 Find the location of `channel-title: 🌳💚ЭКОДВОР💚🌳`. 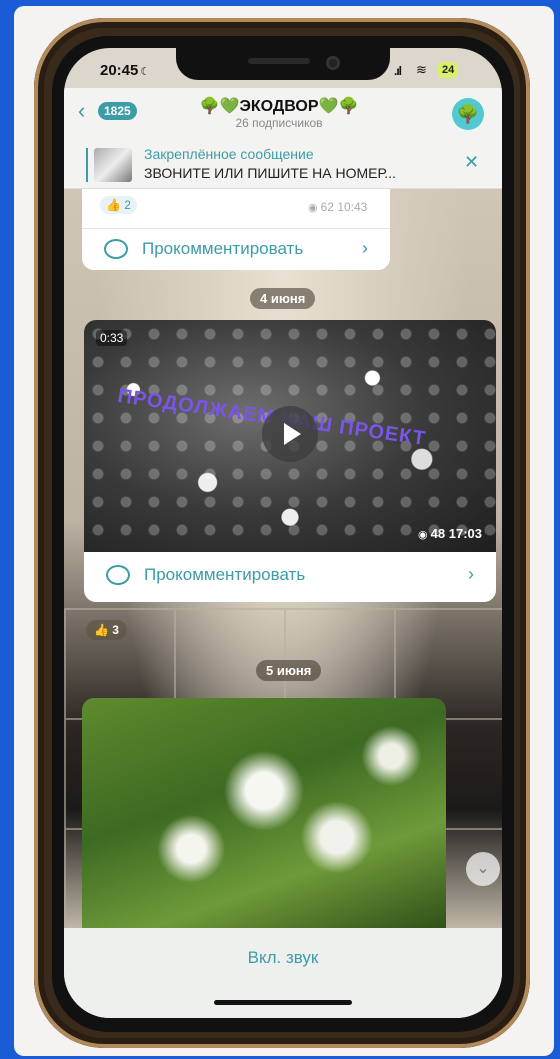

channel-title: 🌳💚ЭКОДВОР💚🌳 is located at coordinates (279, 106).